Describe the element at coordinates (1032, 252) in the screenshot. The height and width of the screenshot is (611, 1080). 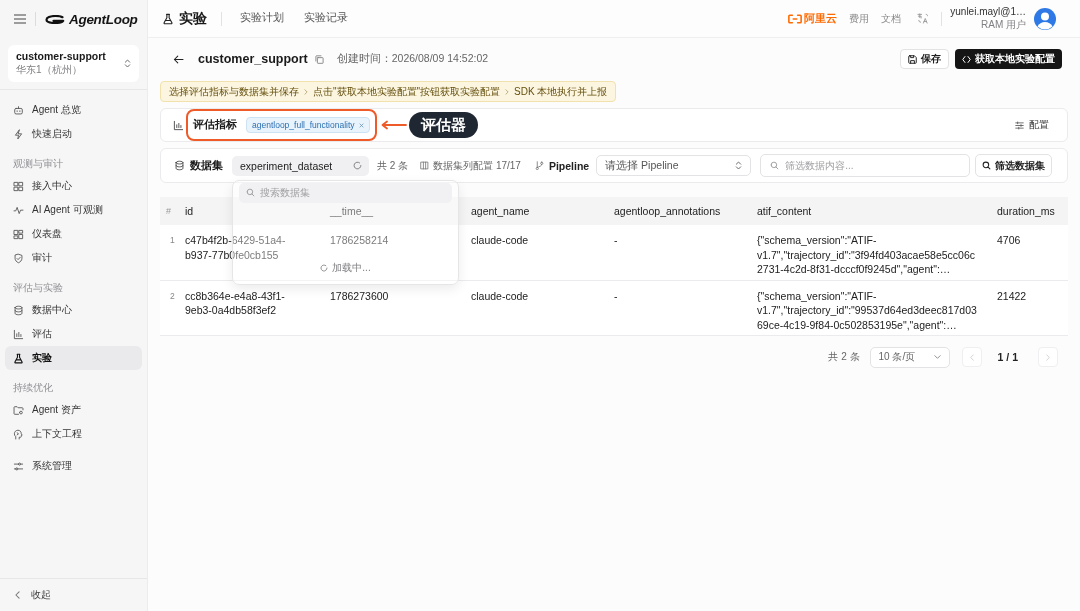
I see `table-cell: 4706` at that location.